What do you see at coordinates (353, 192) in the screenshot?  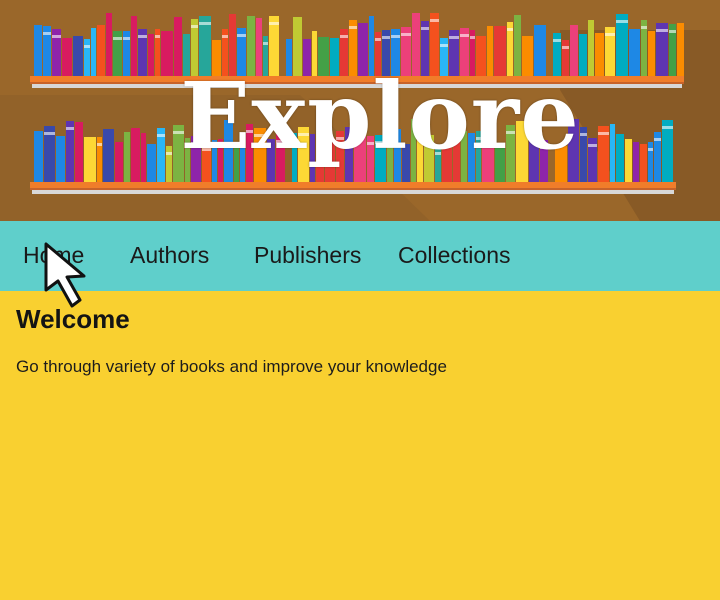 I see `shelf-board-bottom-edge` at bounding box center [353, 192].